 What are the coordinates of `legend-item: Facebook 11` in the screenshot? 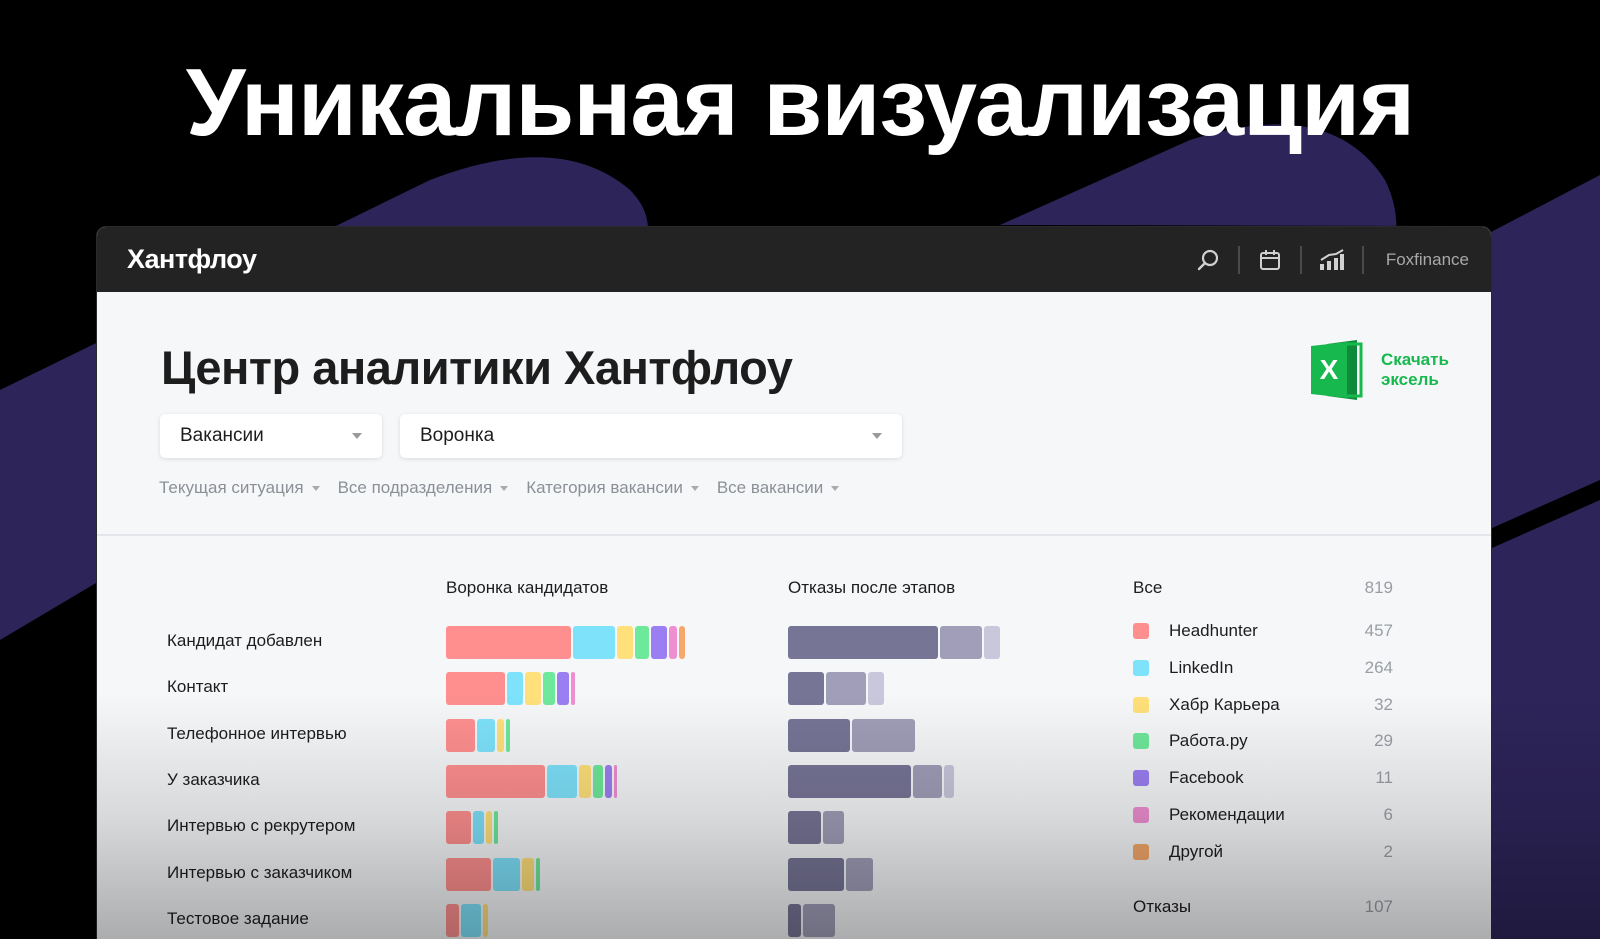 It's located at (1263, 778).